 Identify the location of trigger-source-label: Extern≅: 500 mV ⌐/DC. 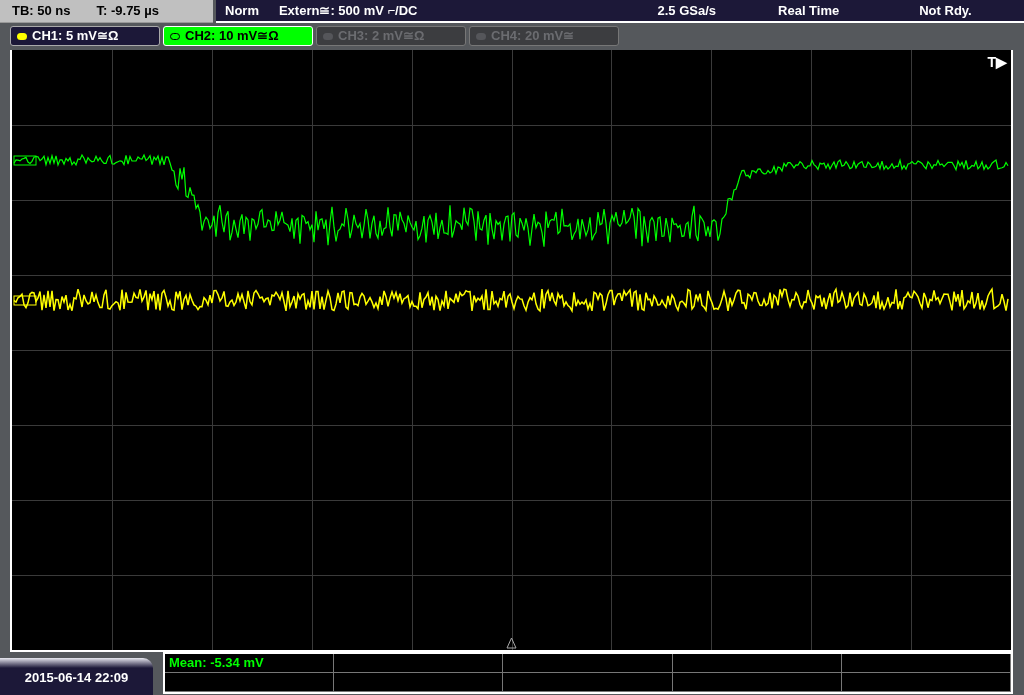
(348, 10).